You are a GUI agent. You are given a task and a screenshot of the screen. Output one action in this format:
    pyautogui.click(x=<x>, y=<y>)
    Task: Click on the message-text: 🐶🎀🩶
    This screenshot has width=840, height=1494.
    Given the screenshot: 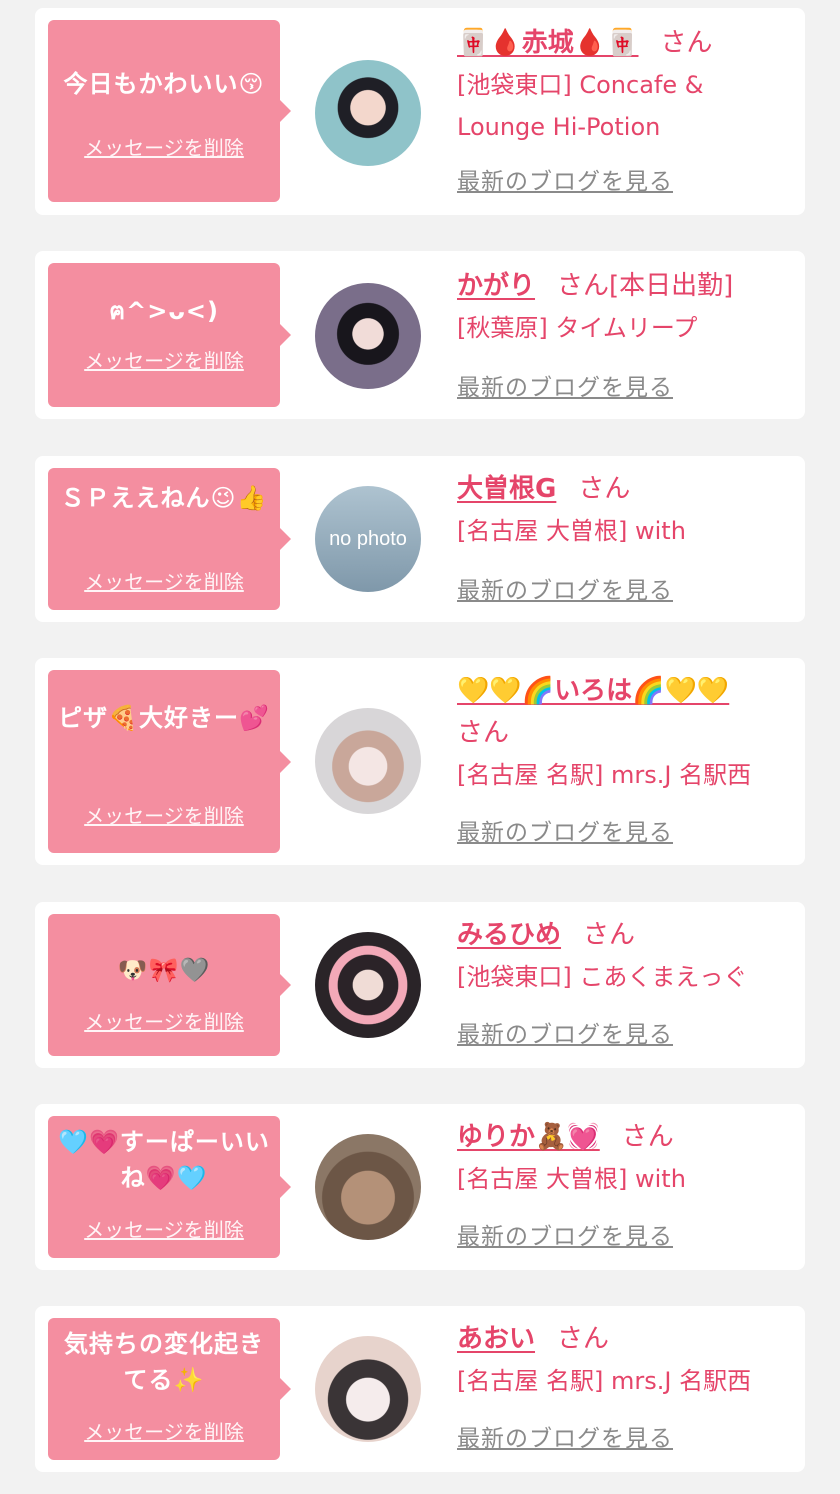 What is the action you would take?
    pyautogui.click(x=164, y=970)
    